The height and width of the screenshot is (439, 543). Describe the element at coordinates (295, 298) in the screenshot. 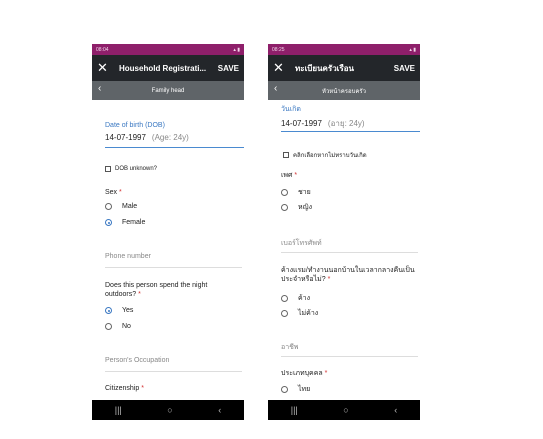

I see `night-option-stay: ค้าง` at that location.